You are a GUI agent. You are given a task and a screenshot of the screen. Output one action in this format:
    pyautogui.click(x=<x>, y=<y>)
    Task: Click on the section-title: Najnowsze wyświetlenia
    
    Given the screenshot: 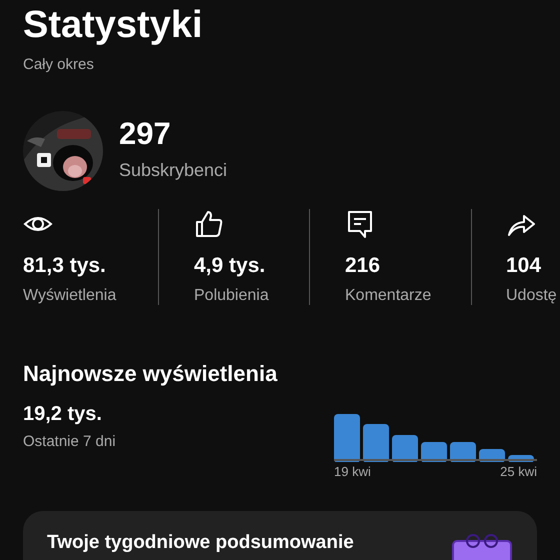 What is the action you would take?
    pyautogui.click(x=150, y=374)
    